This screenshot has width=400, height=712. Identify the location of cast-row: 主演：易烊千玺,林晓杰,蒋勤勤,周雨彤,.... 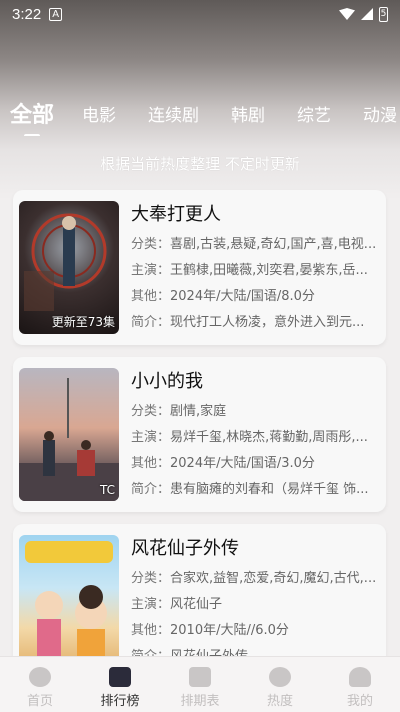
(249, 437).